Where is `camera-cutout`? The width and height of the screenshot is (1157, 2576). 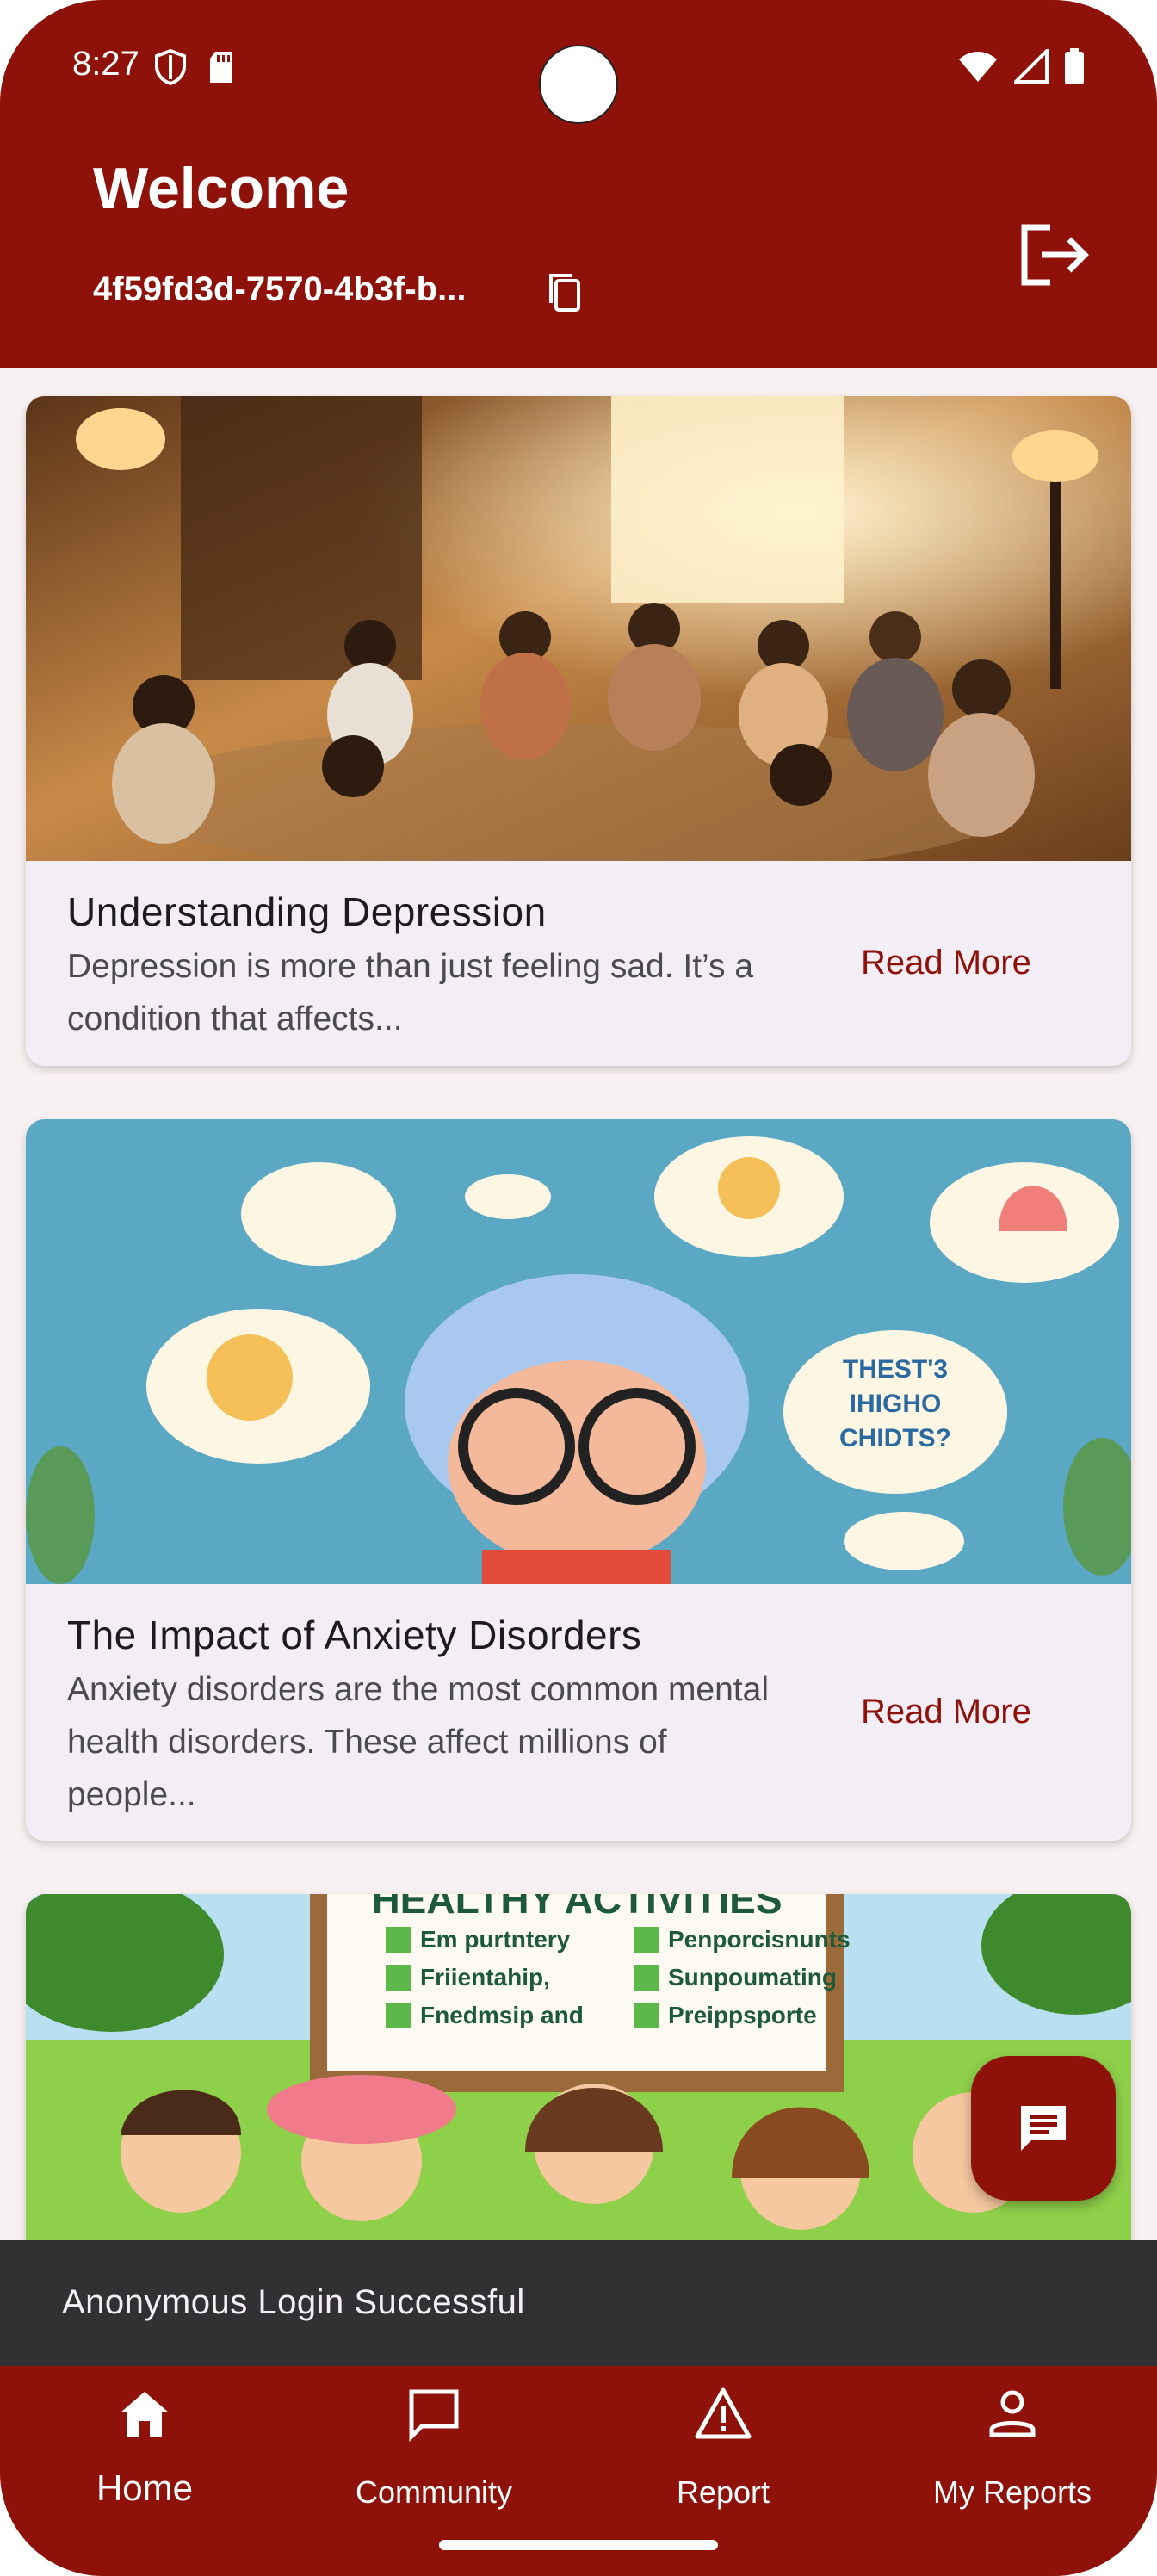 camera-cutout is located at coordinates (579, 84).